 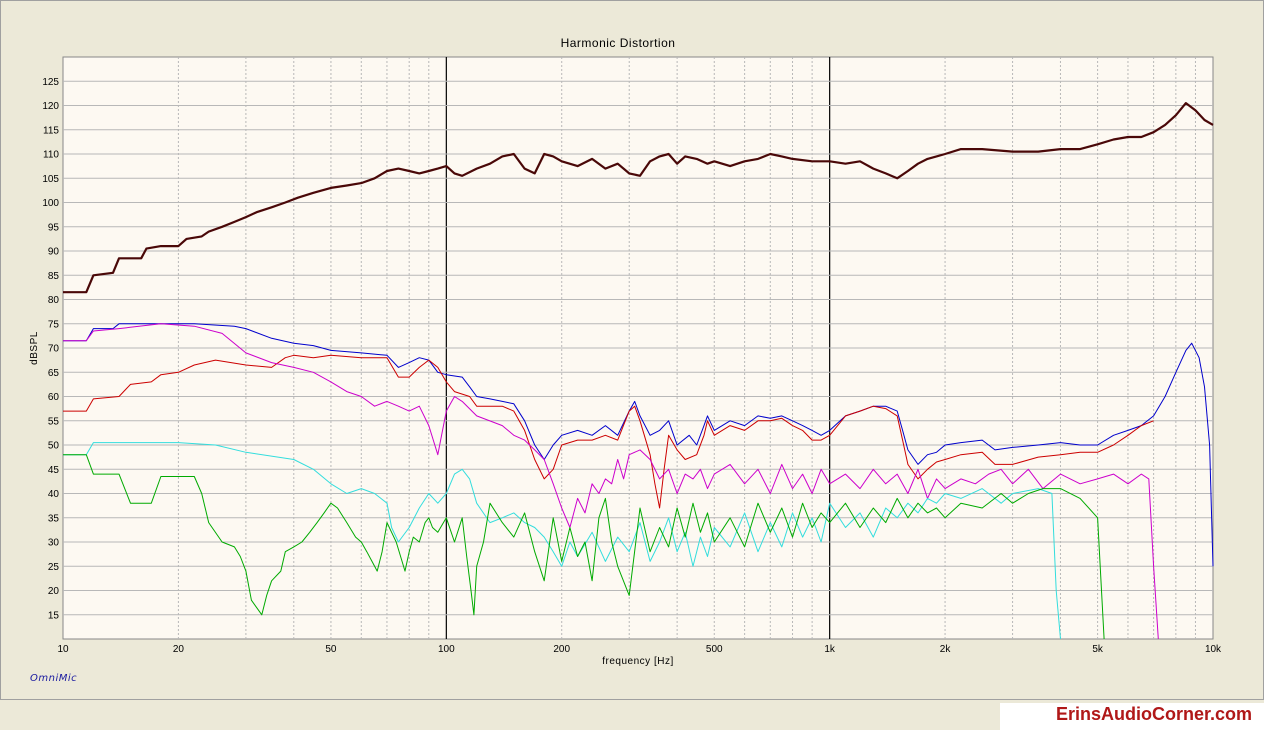 What do you see at coordinates (54, 252) in the screenshot?
I see `y-tick-label: 90` at bounding box center [54, 252].